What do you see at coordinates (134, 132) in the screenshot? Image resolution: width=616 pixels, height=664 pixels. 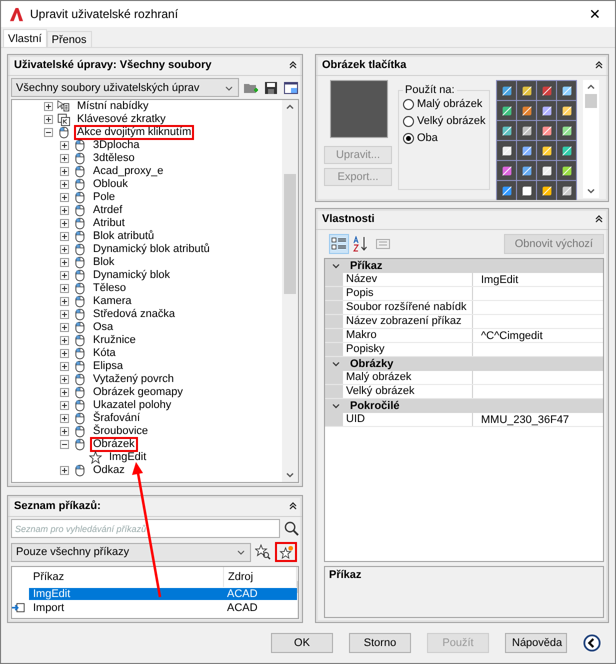 I see `tree-item: Akce dvojitým kliknutím` at bounding box center [134, 132].